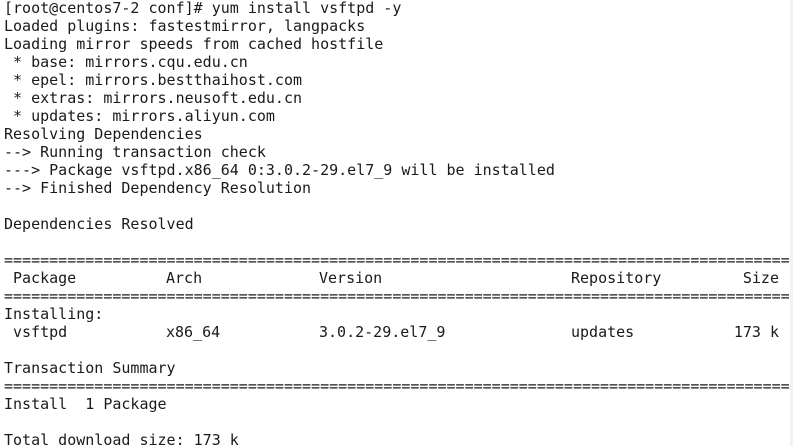  I want to click on output-line: * extras: mirrors.neusoft.edu.cn, so click(153, 98).